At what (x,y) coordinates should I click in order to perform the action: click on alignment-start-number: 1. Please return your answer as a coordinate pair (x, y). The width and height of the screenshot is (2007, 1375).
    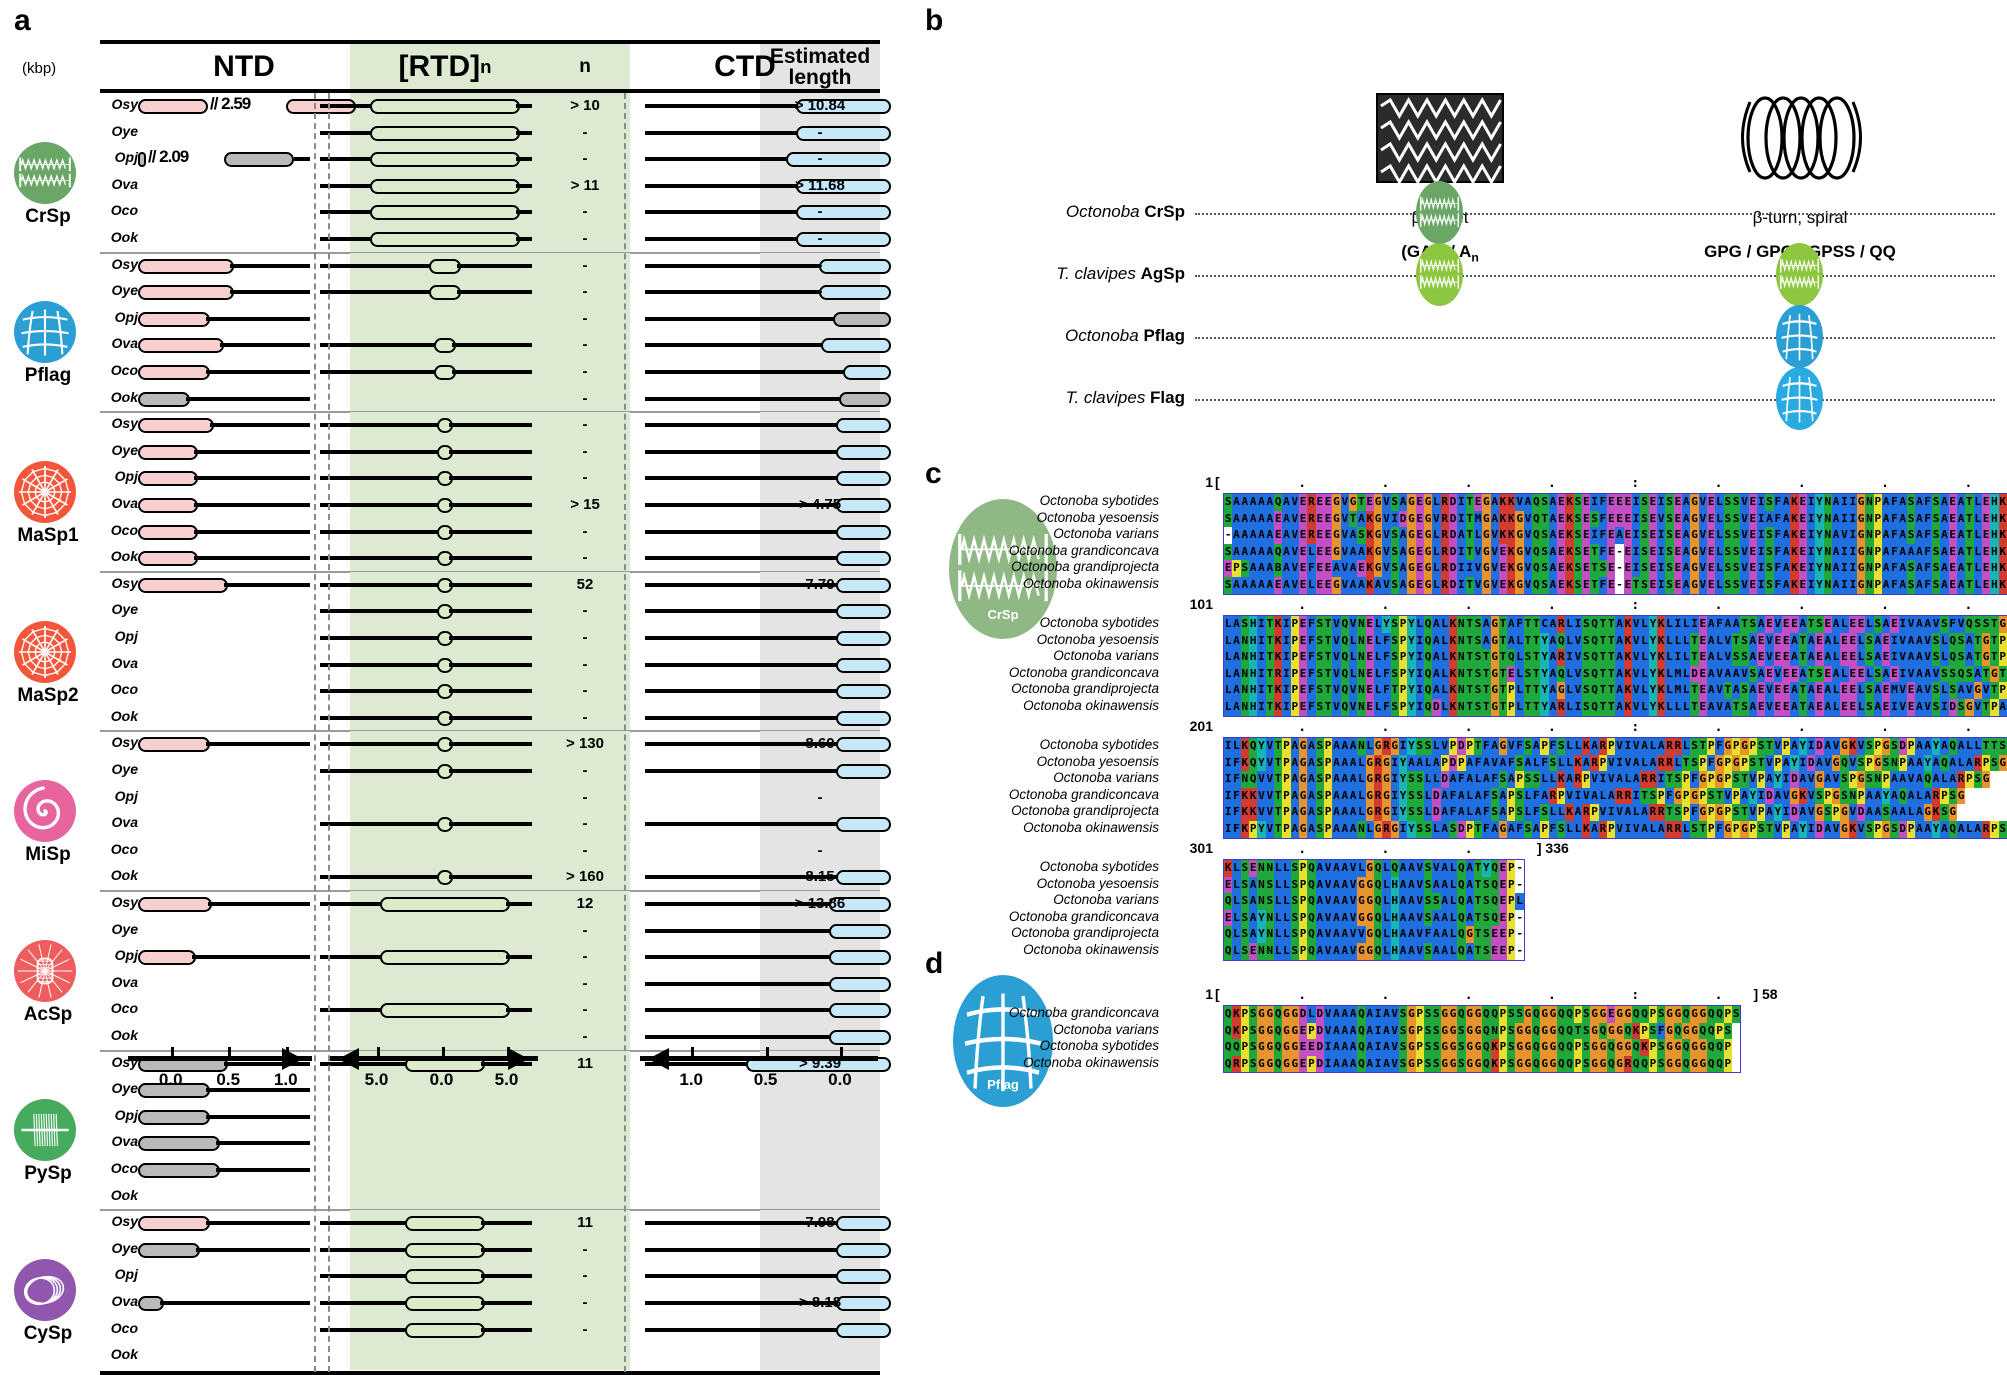
    Looking at the image, I should click on (1191, 482).